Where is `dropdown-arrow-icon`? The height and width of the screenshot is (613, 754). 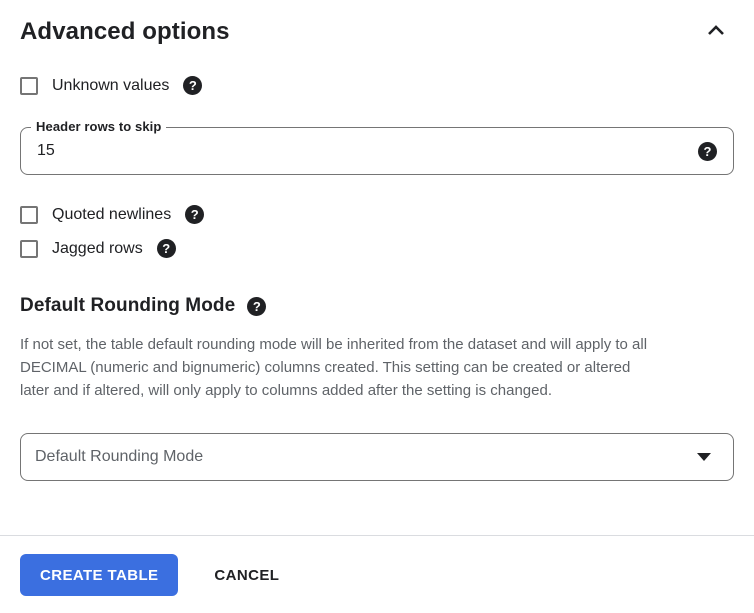
dropdown-arrow-icon is located at coordinates (704, 457).